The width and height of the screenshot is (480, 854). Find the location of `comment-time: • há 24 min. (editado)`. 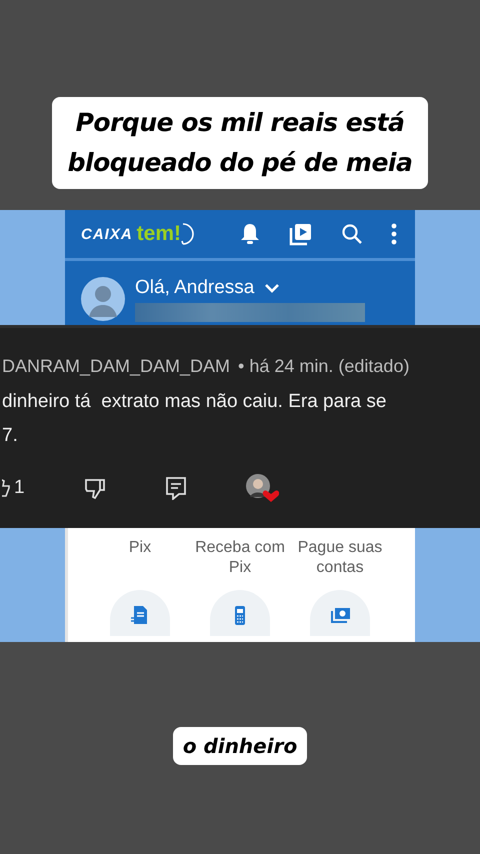

comment-time: • há 24 min. (editado) is located at coordinates (324, 366).